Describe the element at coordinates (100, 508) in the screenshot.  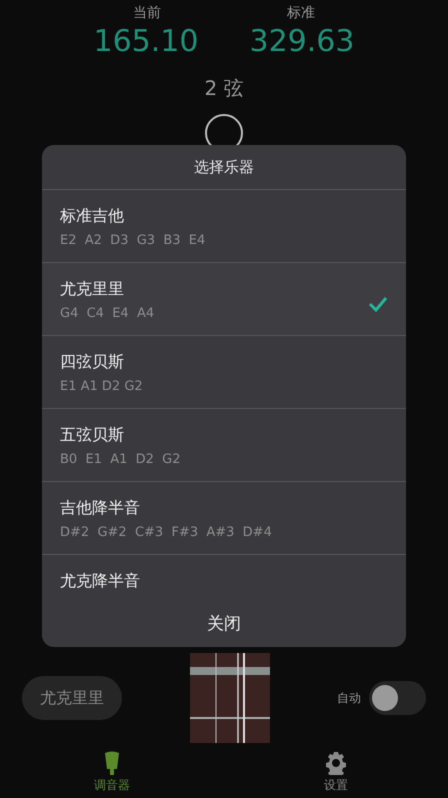
I see `instrument-name: 吉他降半音` at that location.